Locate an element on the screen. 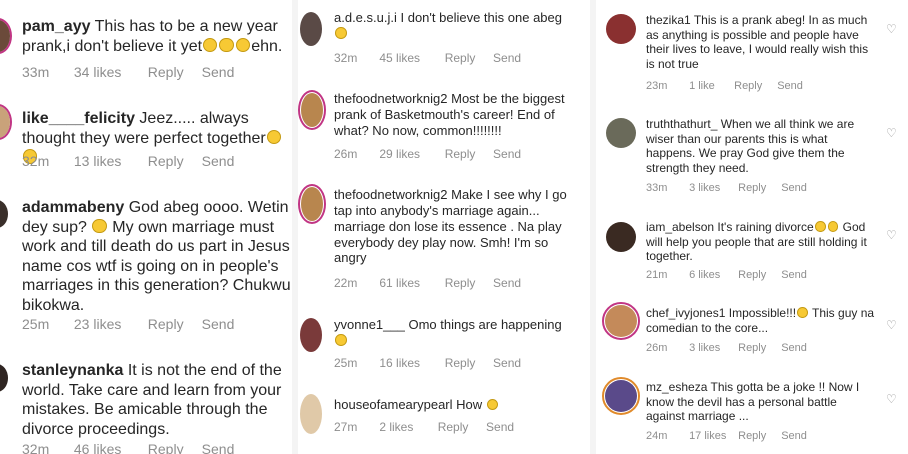  comment-username: mz_esheza is located at coordinates (676, 387).